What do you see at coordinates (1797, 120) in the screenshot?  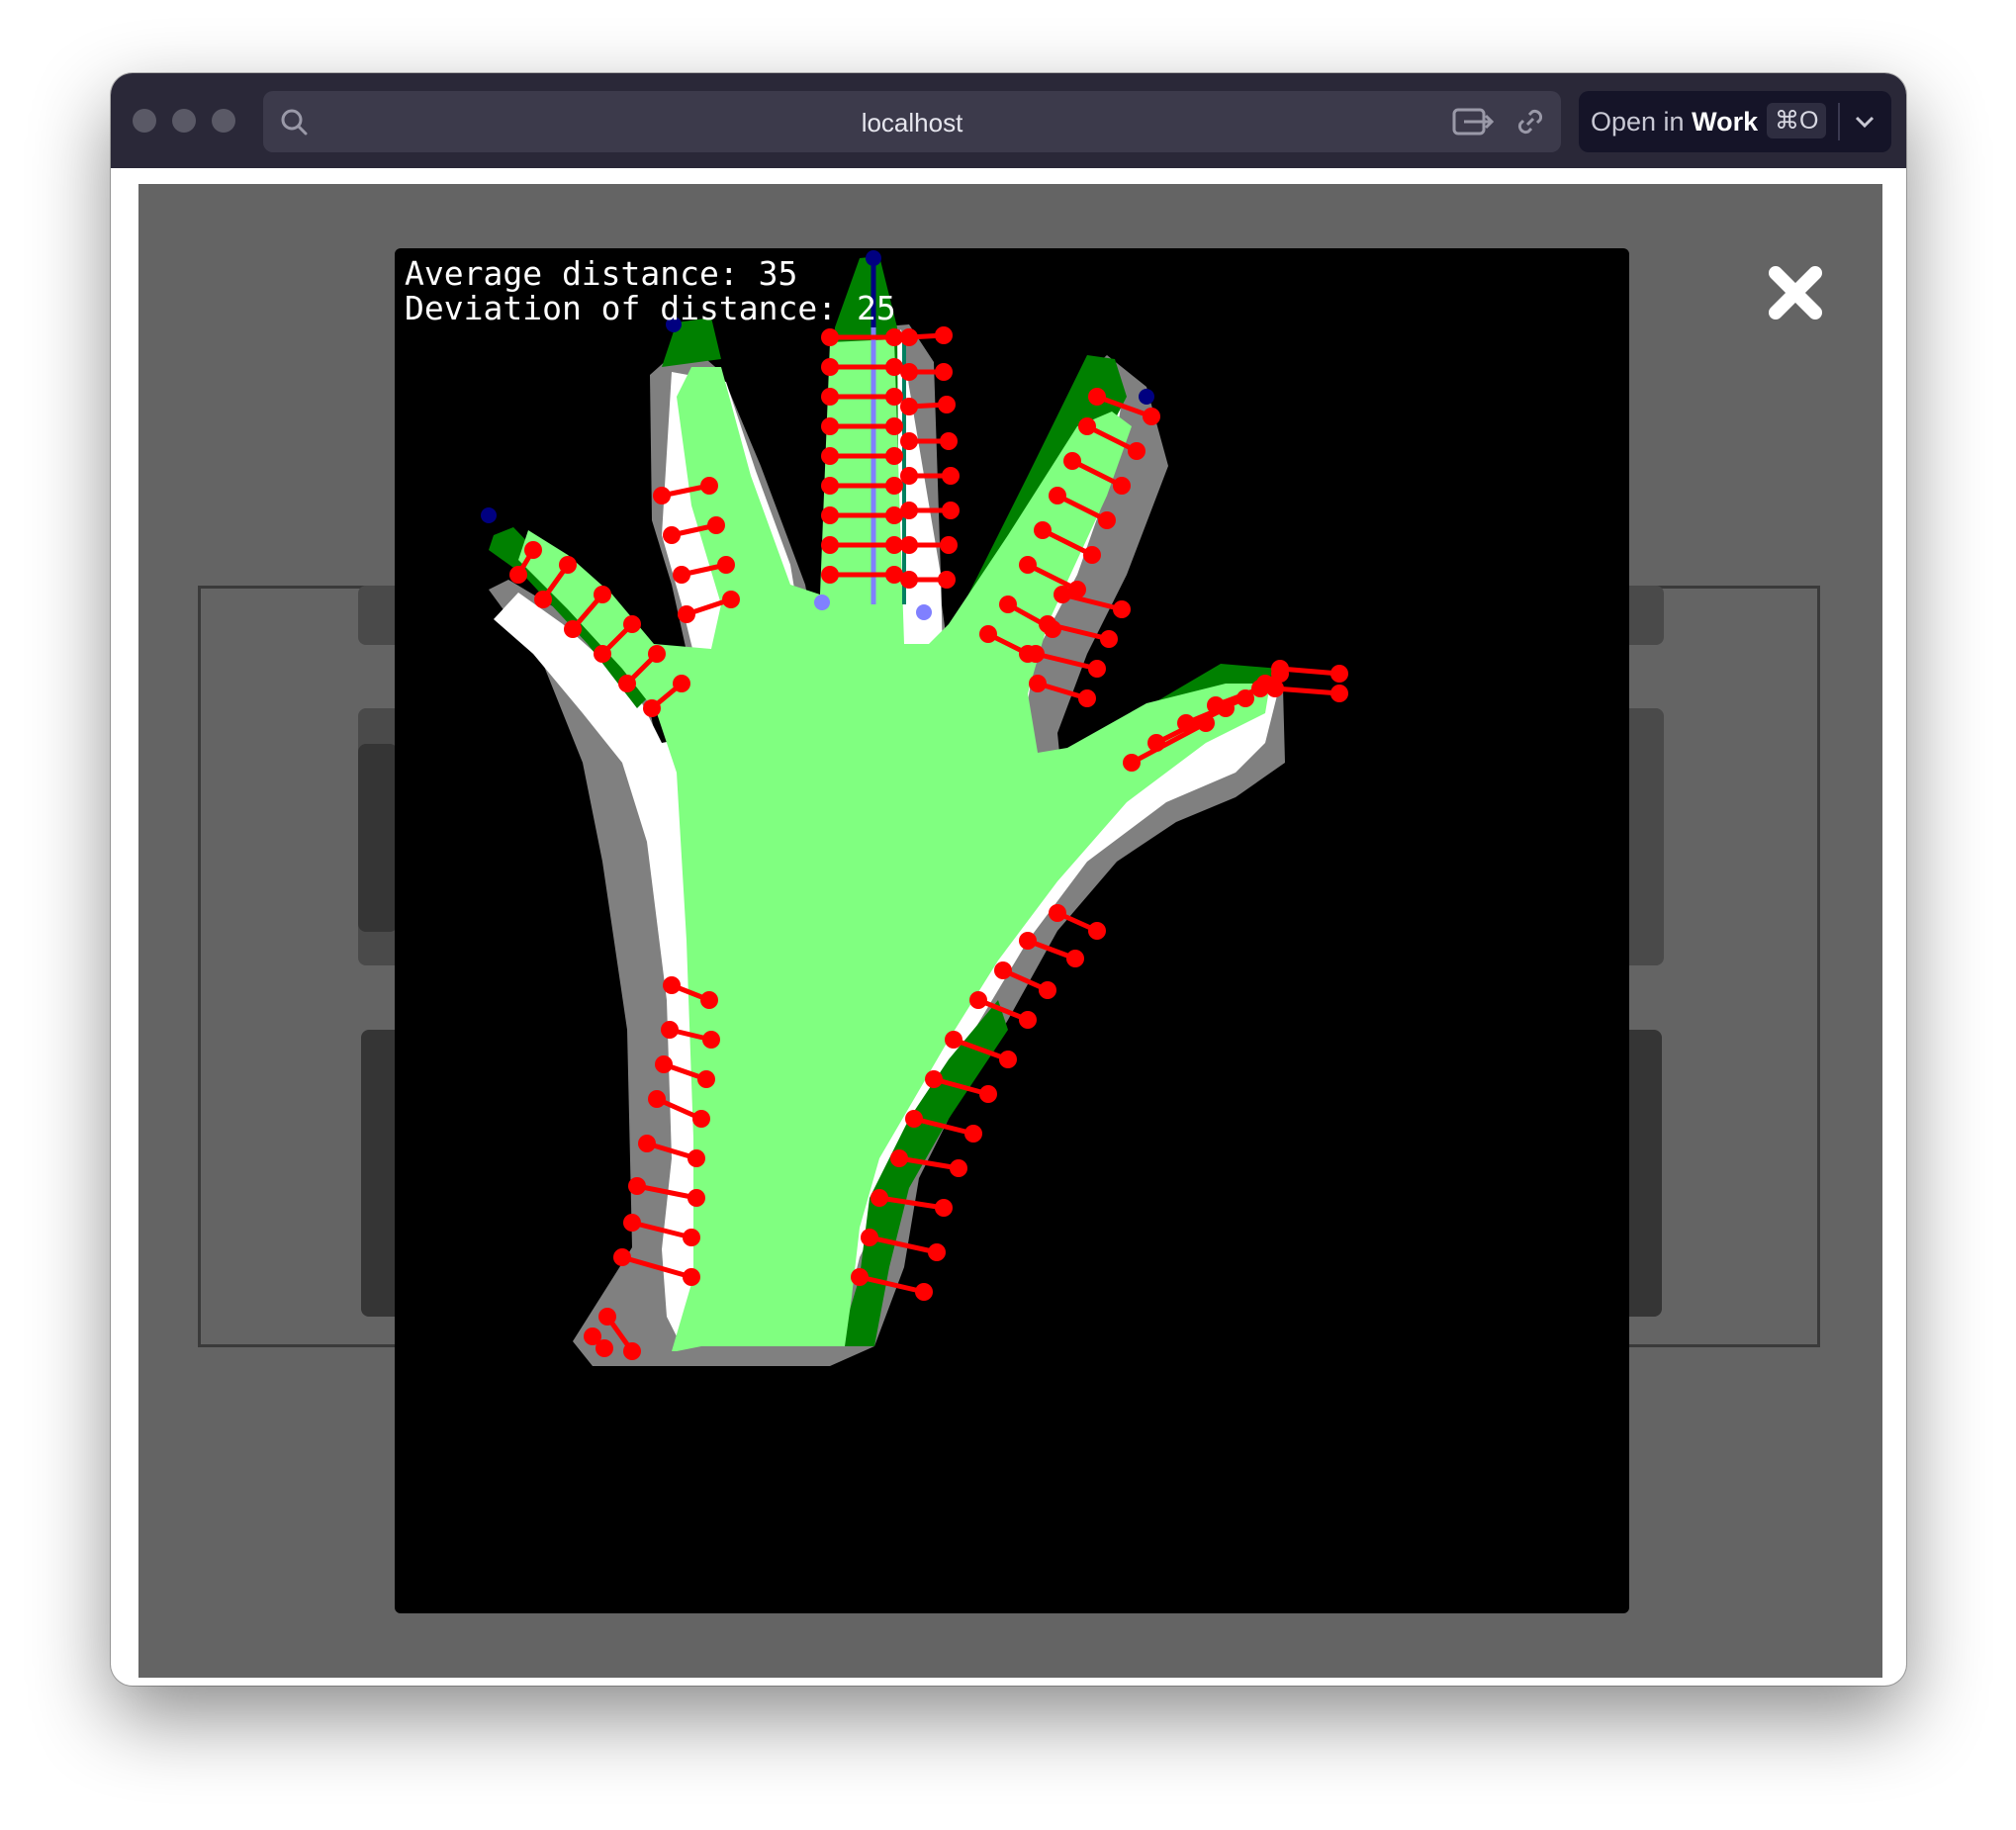 I see `shortcut-badge: ⌘O` at bounding box center [1797, 120].